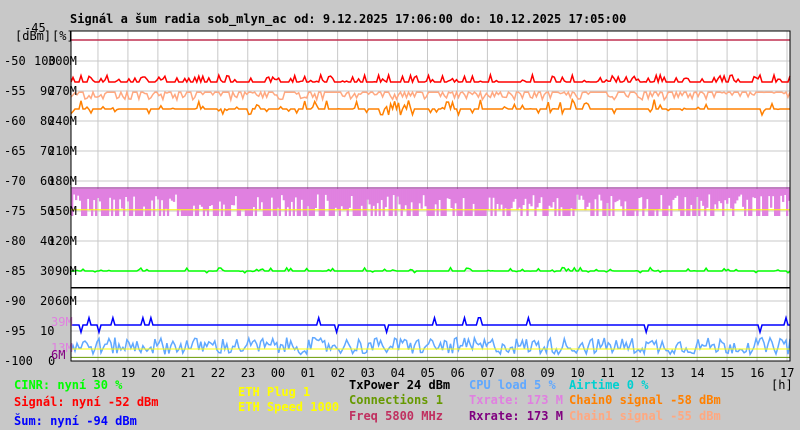  What do you see at coordinates (308, 373) in the screenshot?
I see `x-tick-label: 01` at bounding box center [308, 373].